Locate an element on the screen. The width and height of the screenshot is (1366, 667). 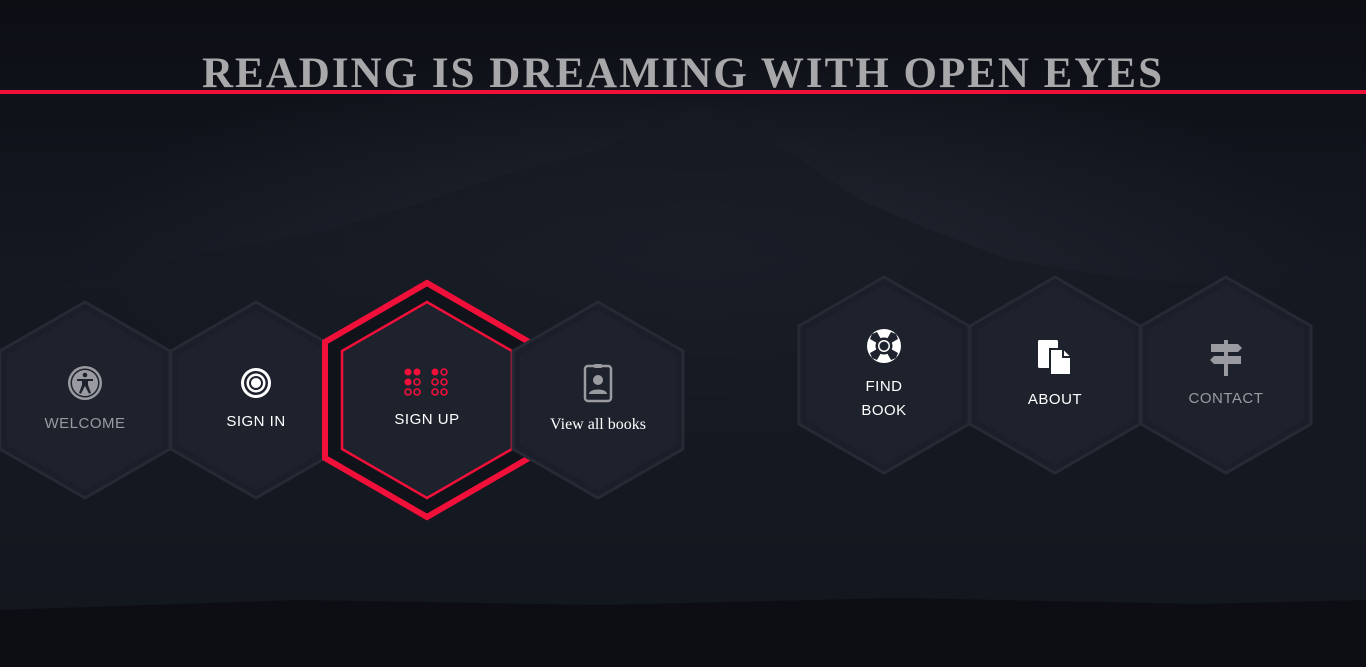
nav-sign-up: SIGN UP is located at coordinates (427, 400).